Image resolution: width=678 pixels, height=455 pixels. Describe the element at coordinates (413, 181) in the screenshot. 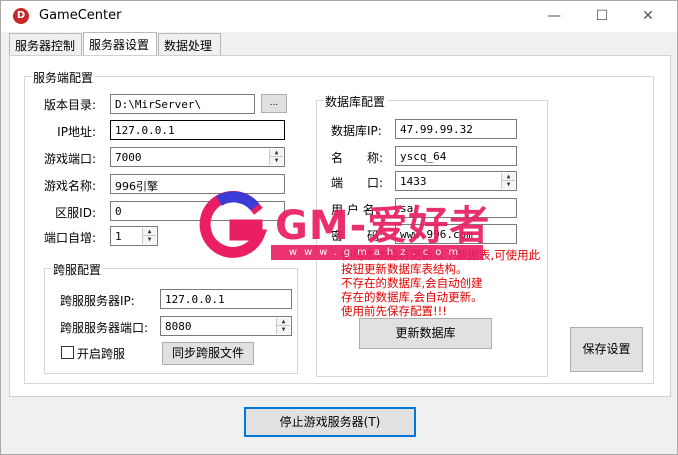

I see `db-port-value: 1433` at that location.